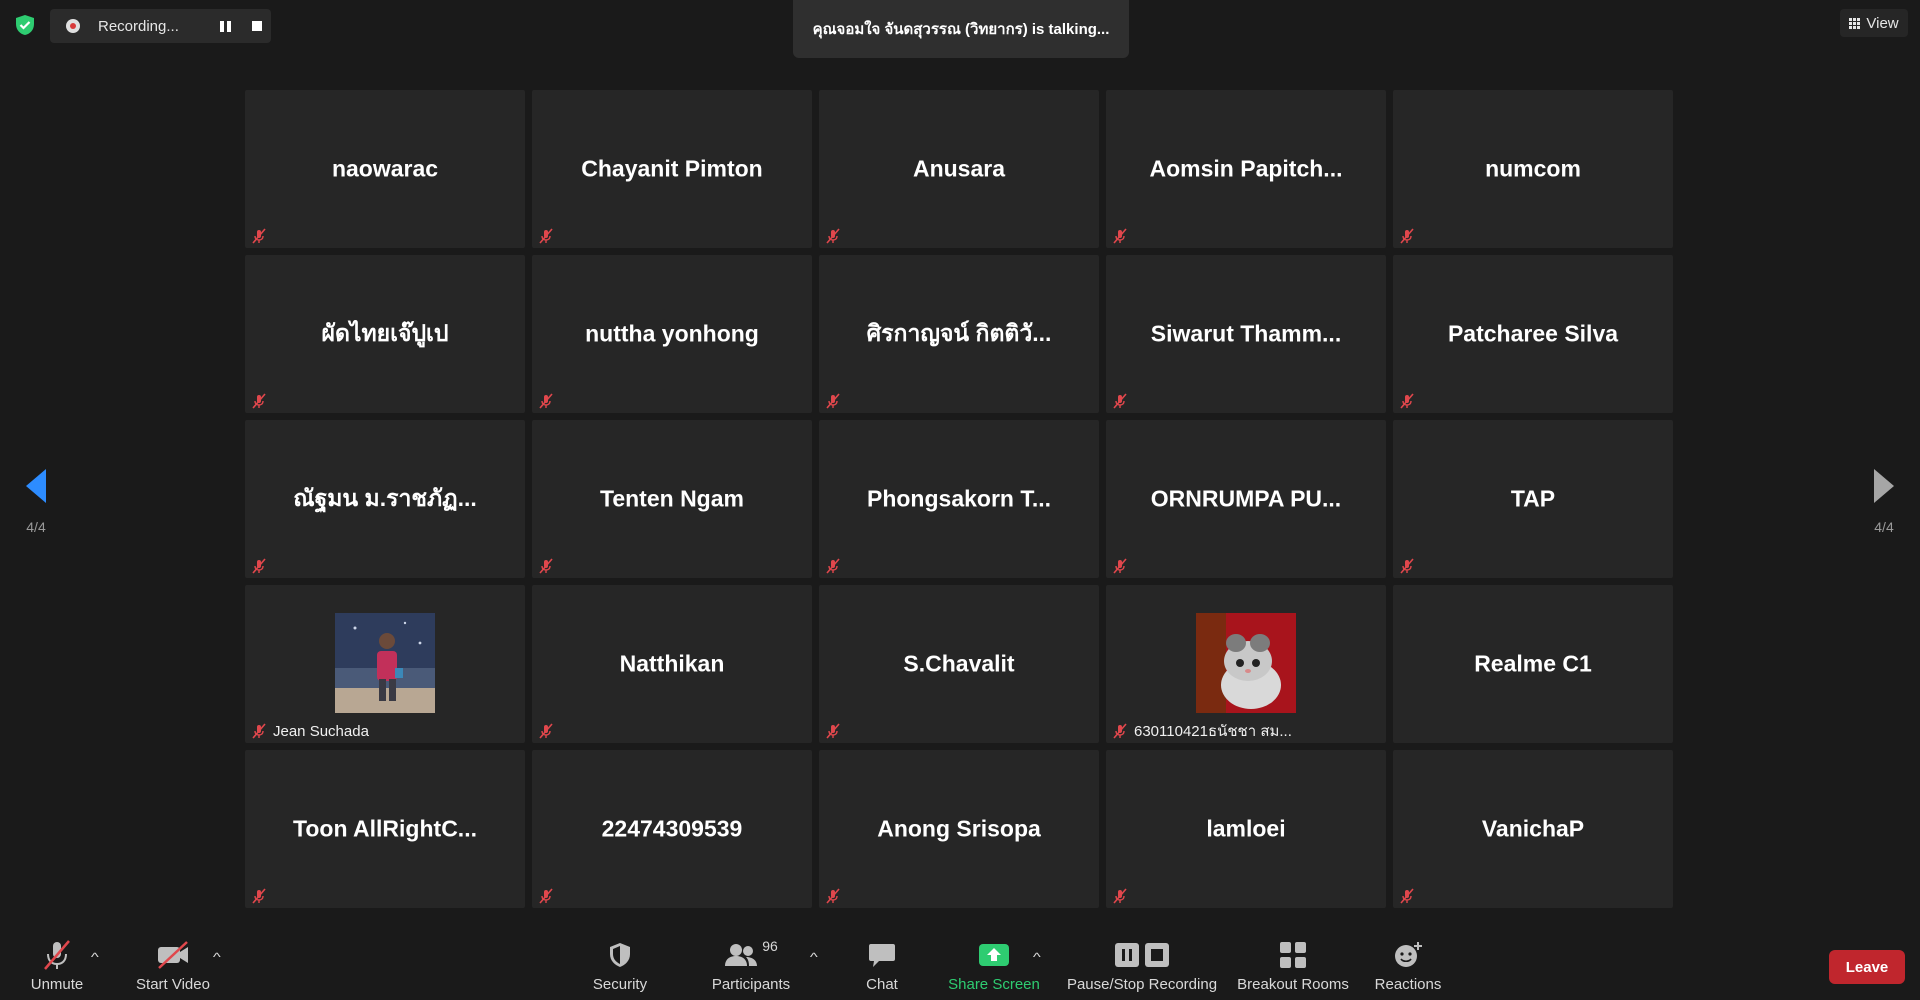 The height and width of the screenshot is (1000, 1920). I want to click on participant-name: Realme C1, so click(1533, 663).